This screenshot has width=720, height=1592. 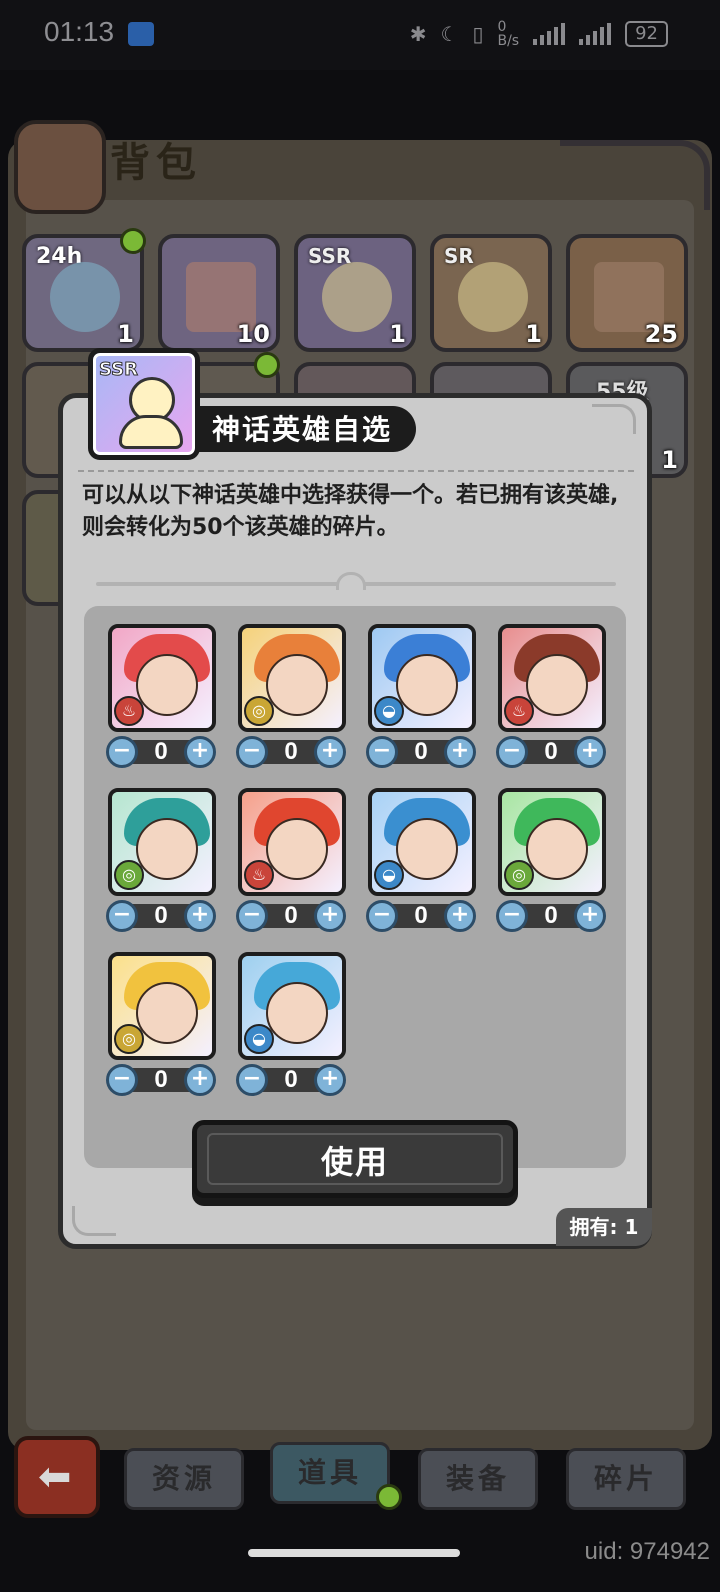 I want to click on notification-icon, so click(x=141, y=34).